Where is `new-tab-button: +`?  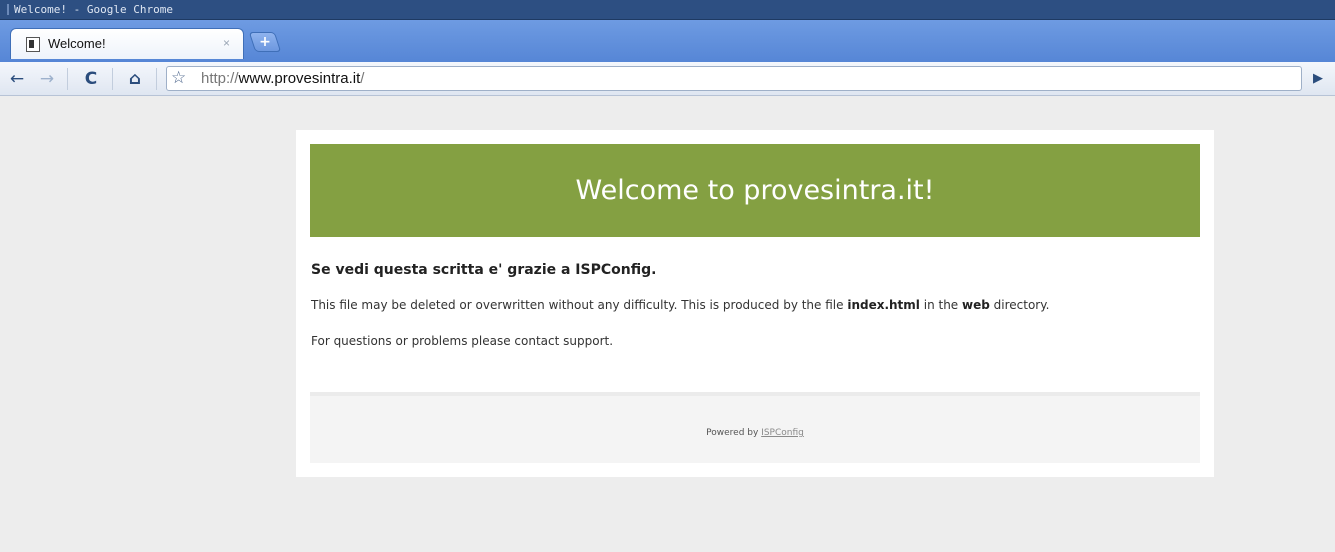
new-tab-button: + is located at coordinates (265, 42).